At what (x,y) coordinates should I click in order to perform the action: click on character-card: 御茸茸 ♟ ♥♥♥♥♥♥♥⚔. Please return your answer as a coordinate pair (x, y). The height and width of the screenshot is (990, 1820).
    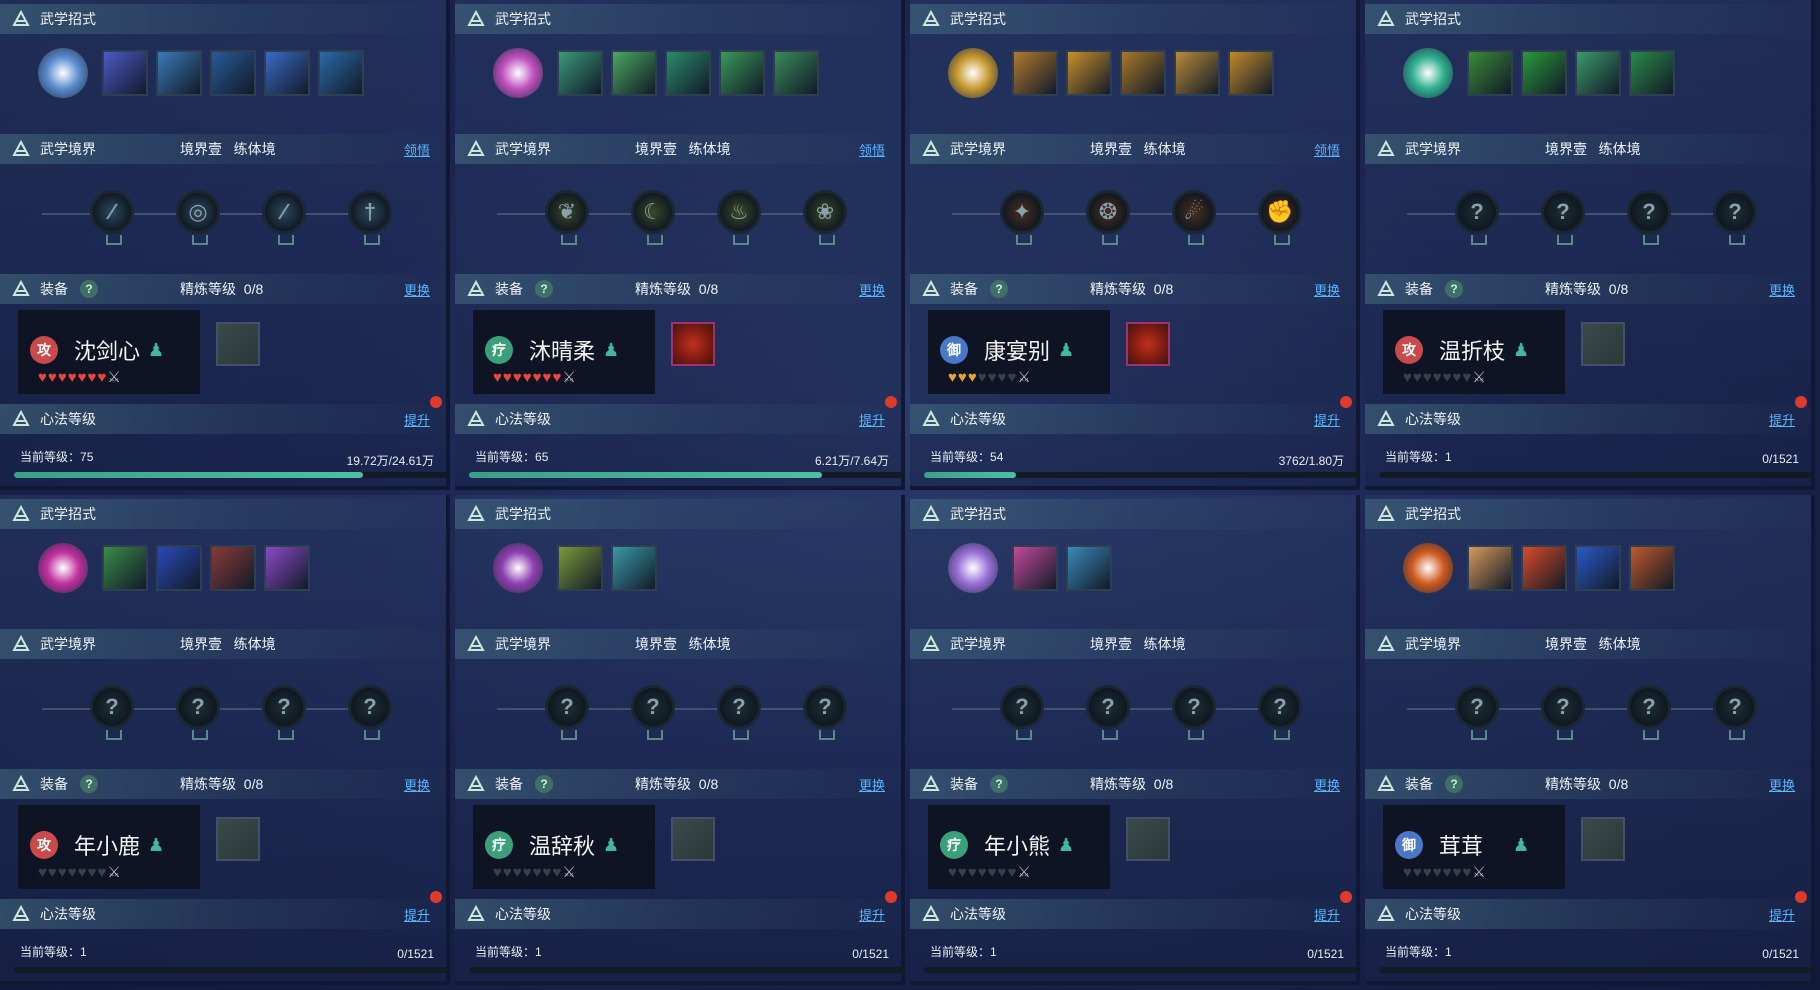
    Looking at the image, I should click on (1474, 847).